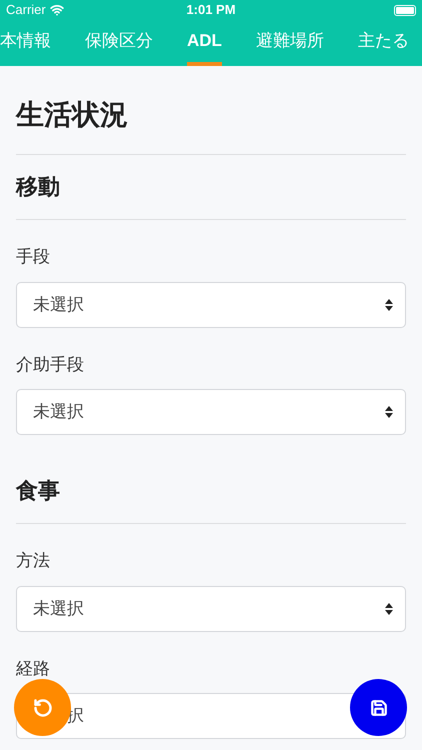 Image resolution: width=422 pixels, height=750 pixels. What do you see at coordinates (33, 669) in the screenshot?
I see `field-label: 経路` at bounding box center [33, 669].